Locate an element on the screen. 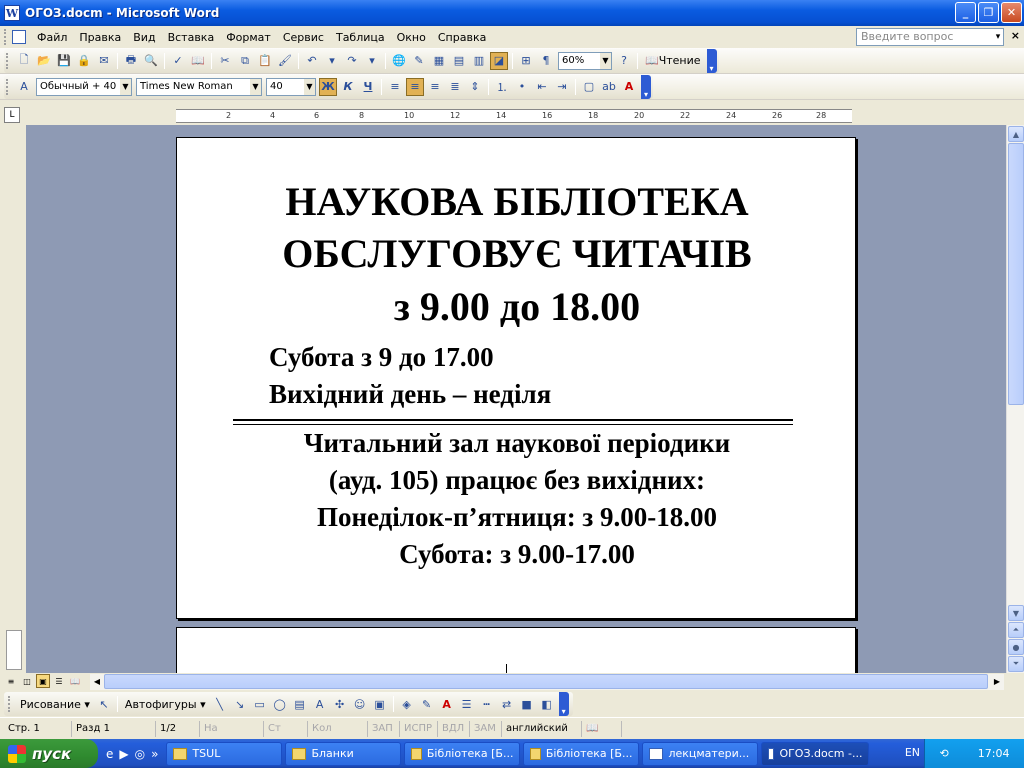  spelling-icon: ✓ is located at coordinates (178, 61).